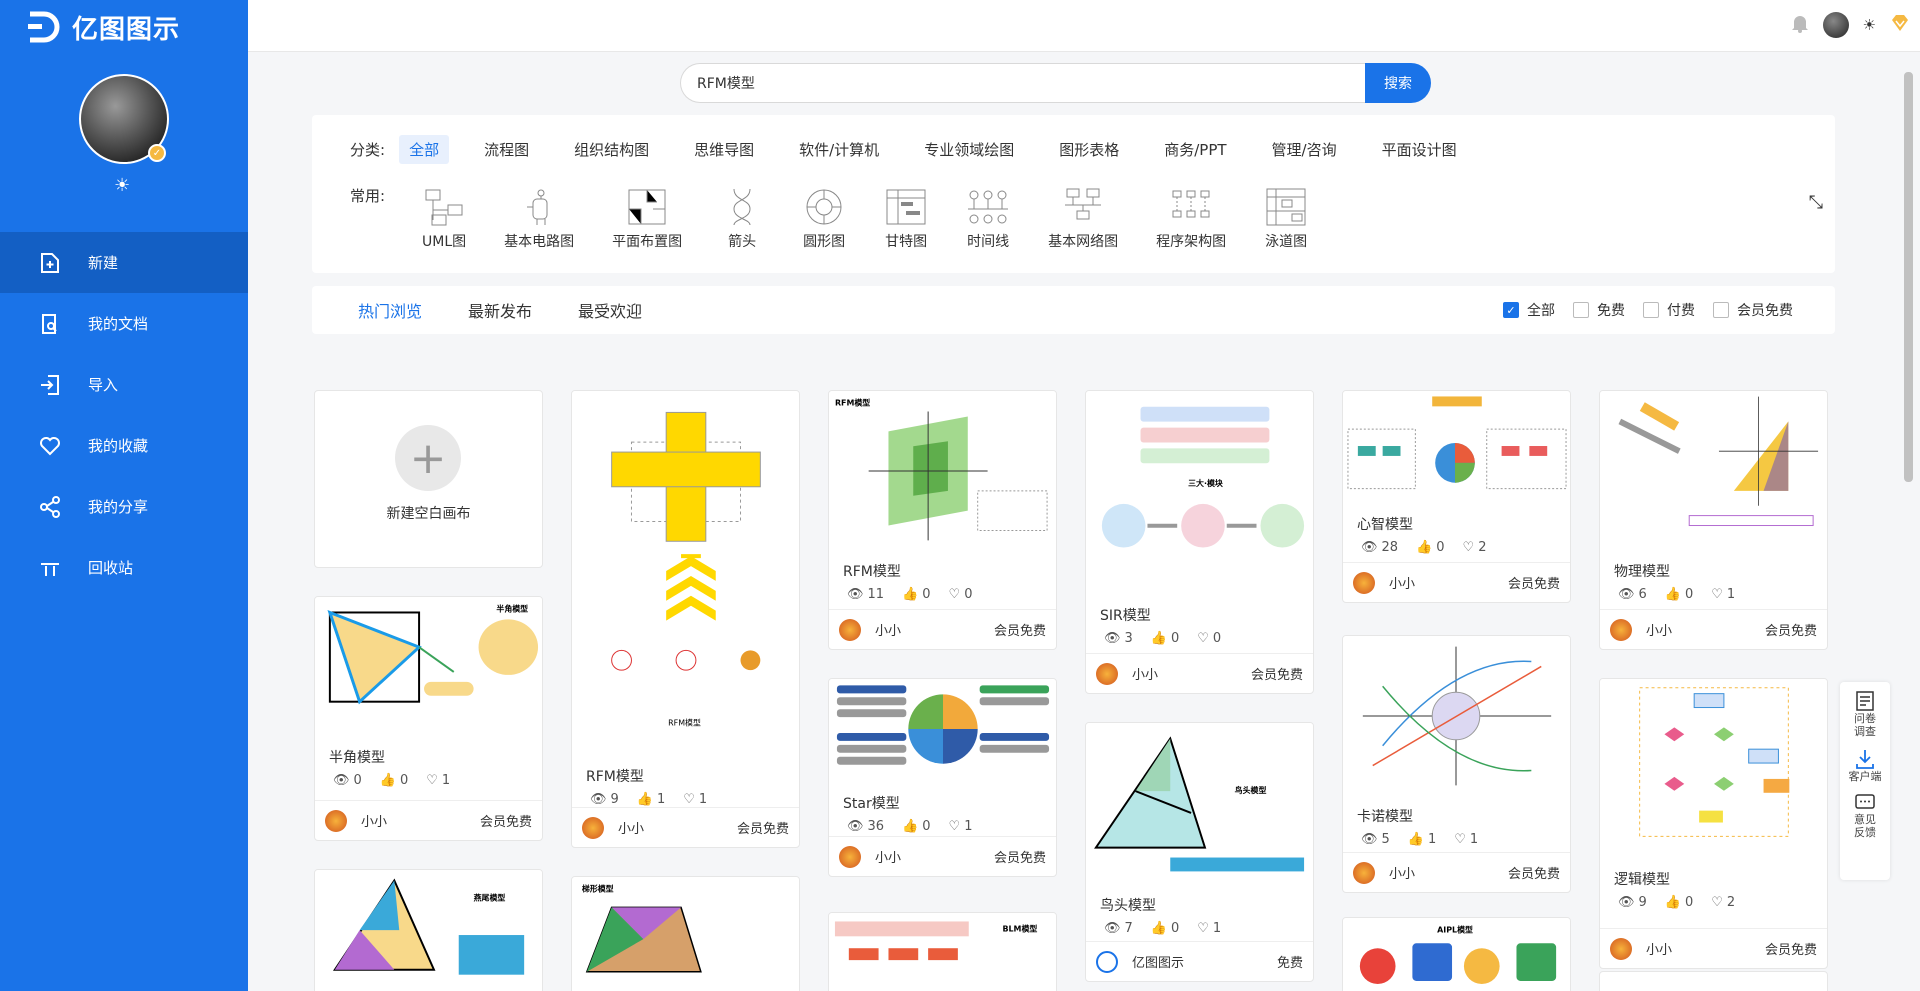 The image size is (1920, 991). What do you see at coordinates (1199, 852) in the screenshot?
I see `template-card: 鸟头模型 鸟头模型 👁 7 👍 0 ♡ 1 亿图图示 免费` at bounding box center [1199, 852].